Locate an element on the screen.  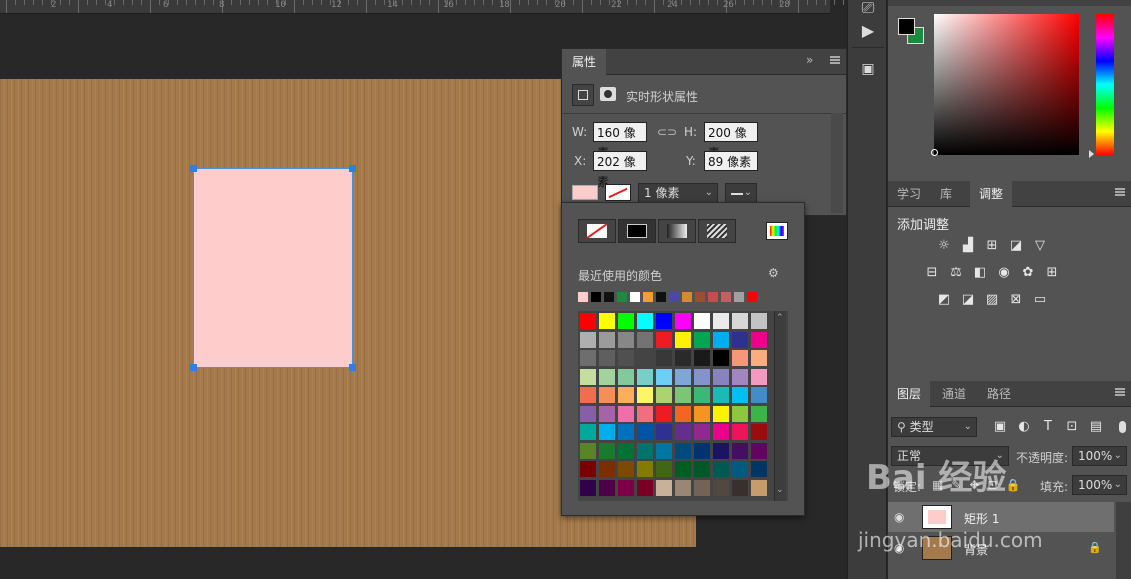
black-white-icon: ◧ is located at coordinates (980, 273).